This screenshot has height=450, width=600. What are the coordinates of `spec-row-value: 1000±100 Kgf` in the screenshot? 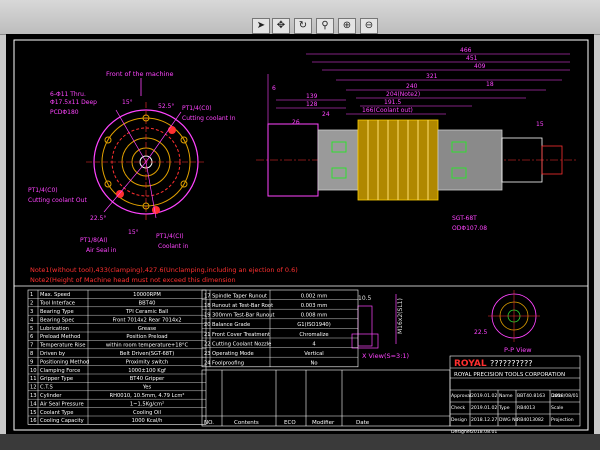 It's located at (147, 371).